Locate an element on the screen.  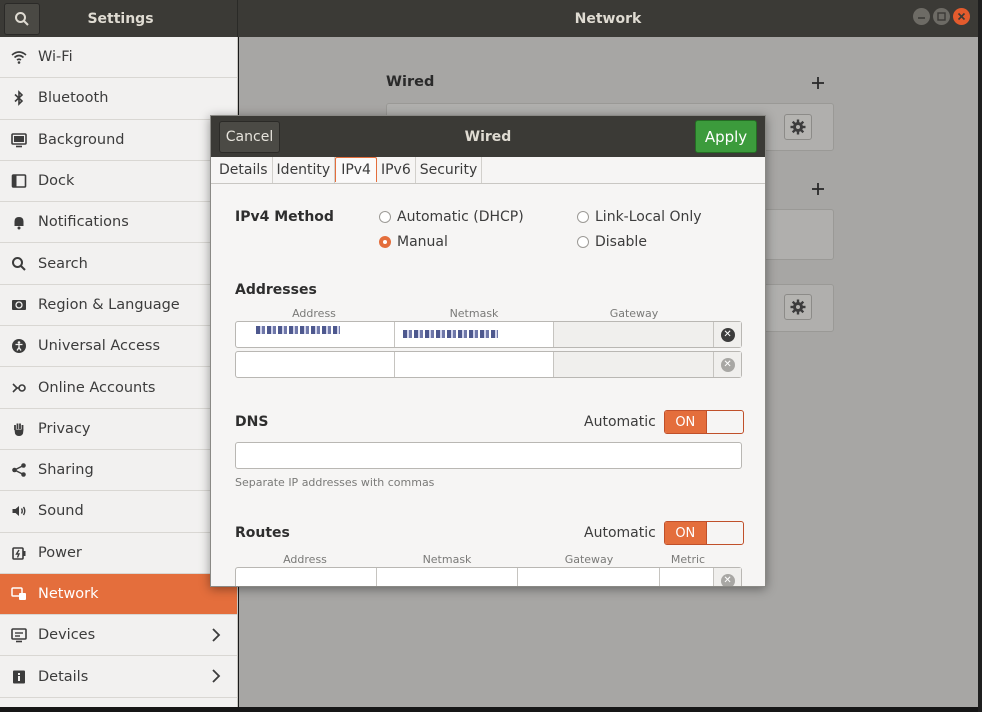
tab-identity: Identity is located at coordinates (304, 170).